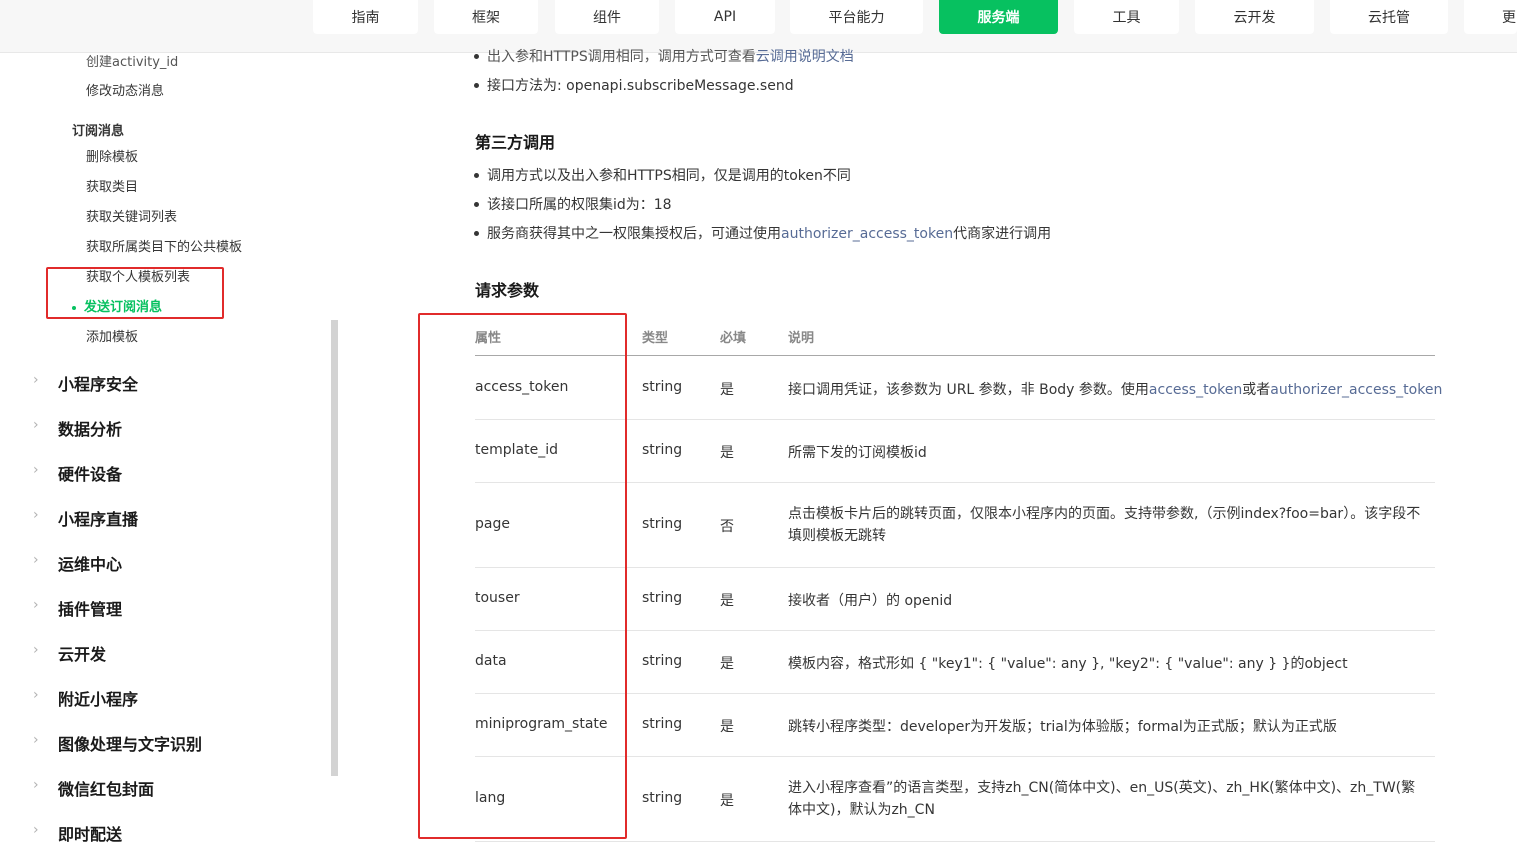 The image size is (1517, 849). Describe the element at coordinates (1356, 390) in the screenshot. I see `authorizer-access-token-link: authorizer_access_token` at that location.